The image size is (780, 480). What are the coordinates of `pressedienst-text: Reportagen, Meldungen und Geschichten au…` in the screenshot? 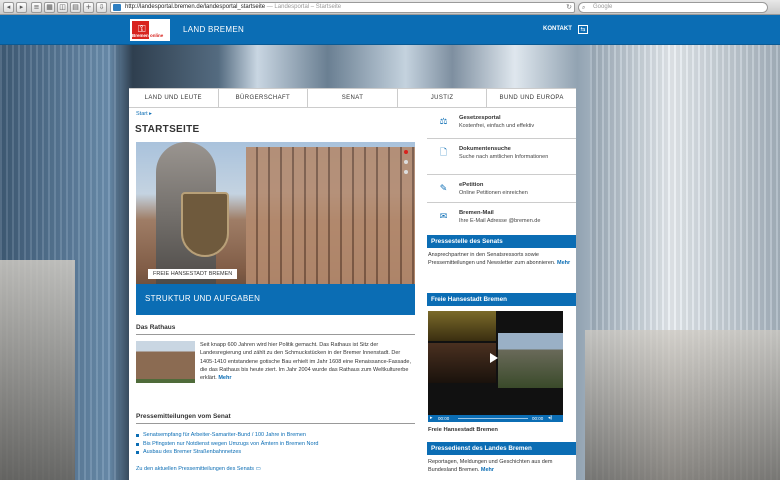 It's located at (490, 466).